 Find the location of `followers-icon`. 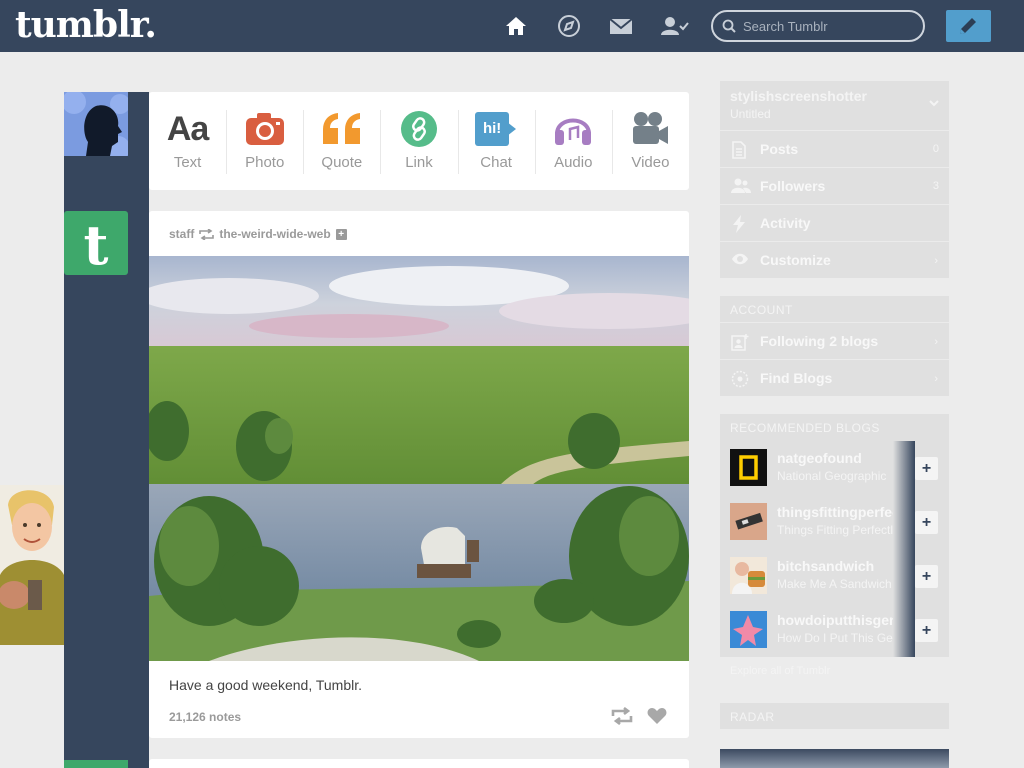

followers-icon is located at coordinates (741, 185).